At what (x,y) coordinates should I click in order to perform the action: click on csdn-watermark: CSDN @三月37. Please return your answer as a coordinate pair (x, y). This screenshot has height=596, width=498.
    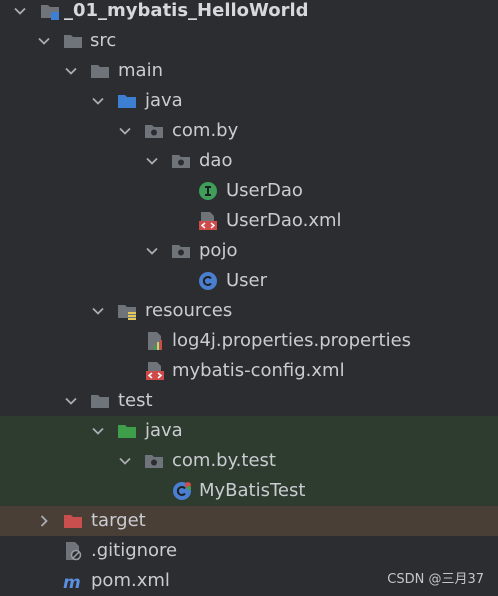
    Looking at the image, I should click on (435, 579).